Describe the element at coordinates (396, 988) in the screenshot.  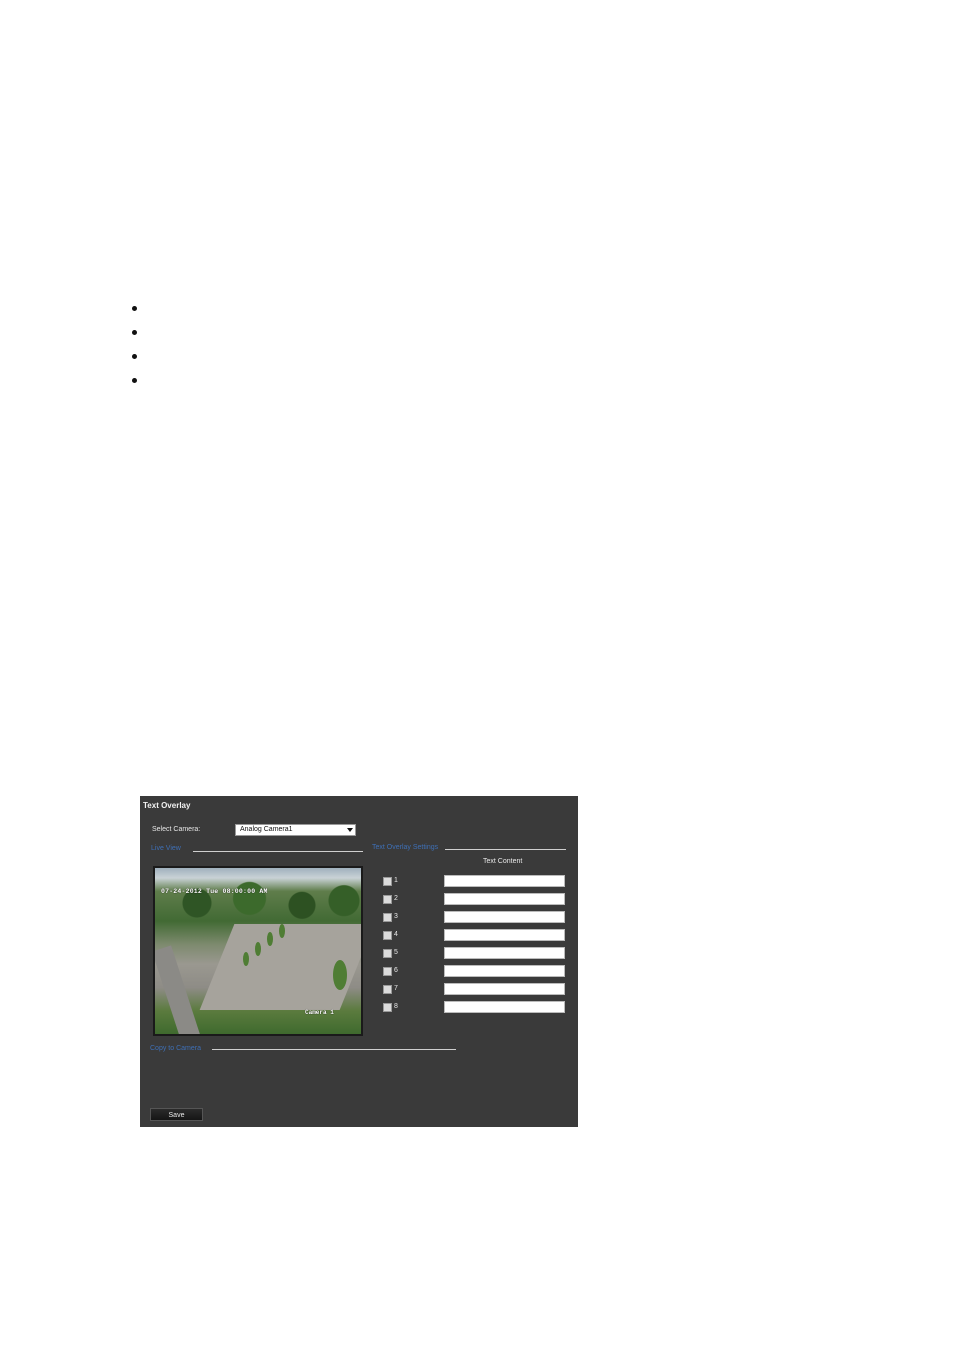
I see `overlay-number: 7` at that location.